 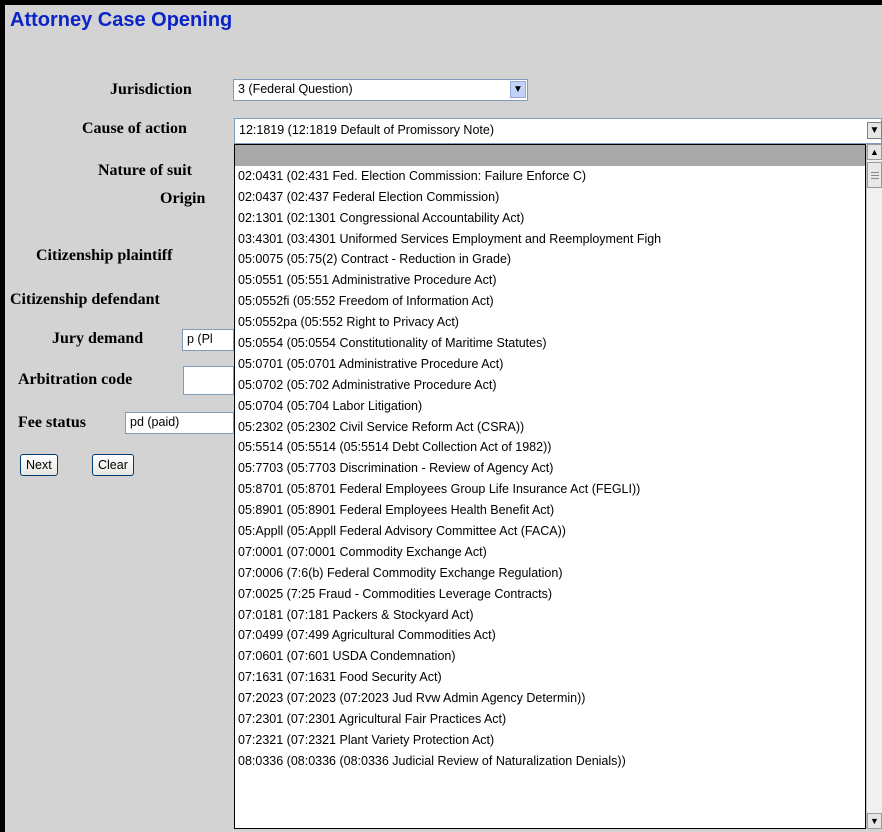 What do you see at coordinates (550, 656) in the screenshot?
I see `list-item: 07:0601 (07:601 USDA Condemnation)` at bounding box center [550, 656].